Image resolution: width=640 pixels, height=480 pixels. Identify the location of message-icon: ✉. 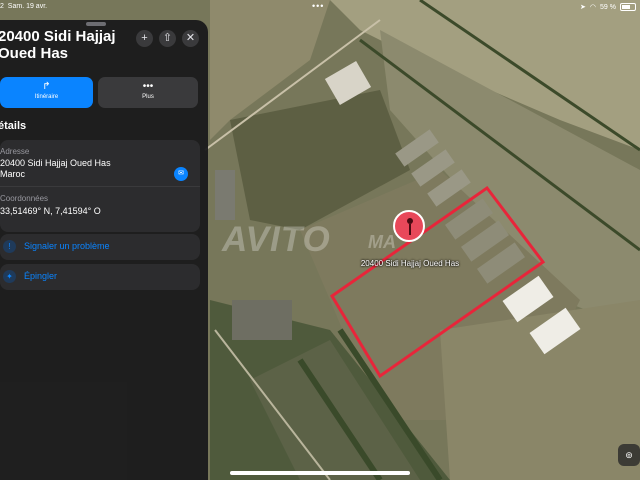
(181, 174).